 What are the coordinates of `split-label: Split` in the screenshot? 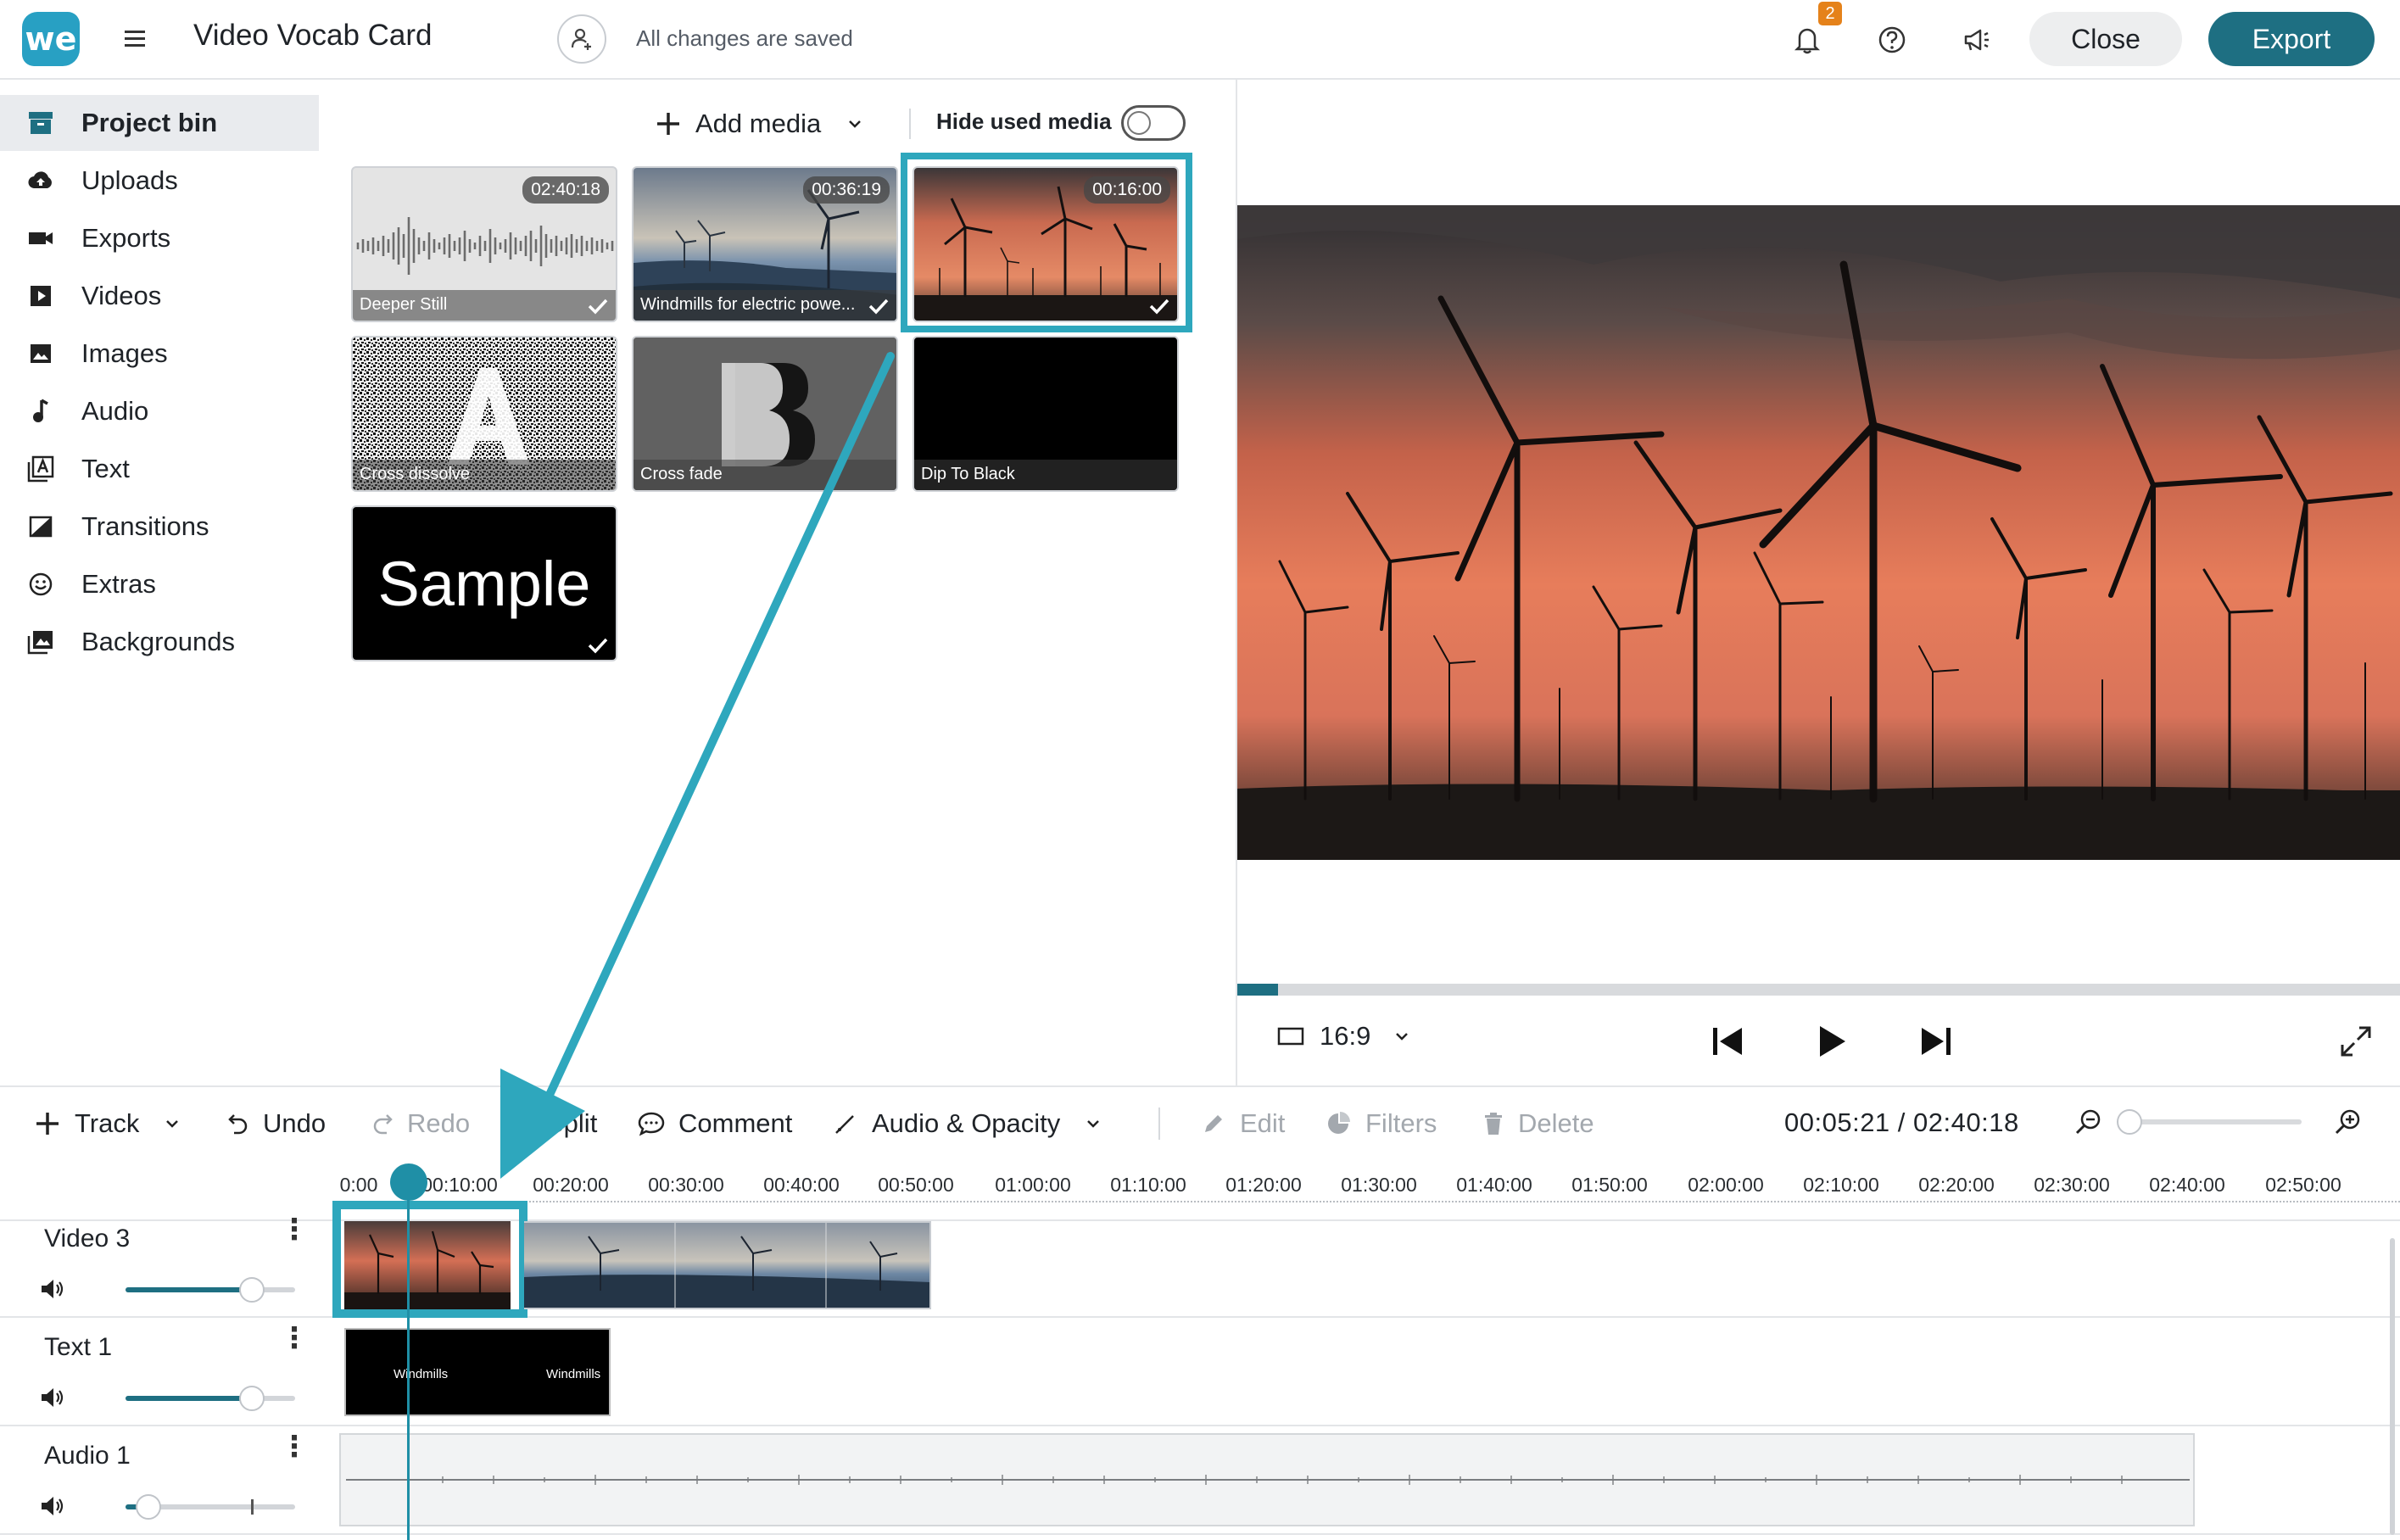 It's located at (572, 1123).